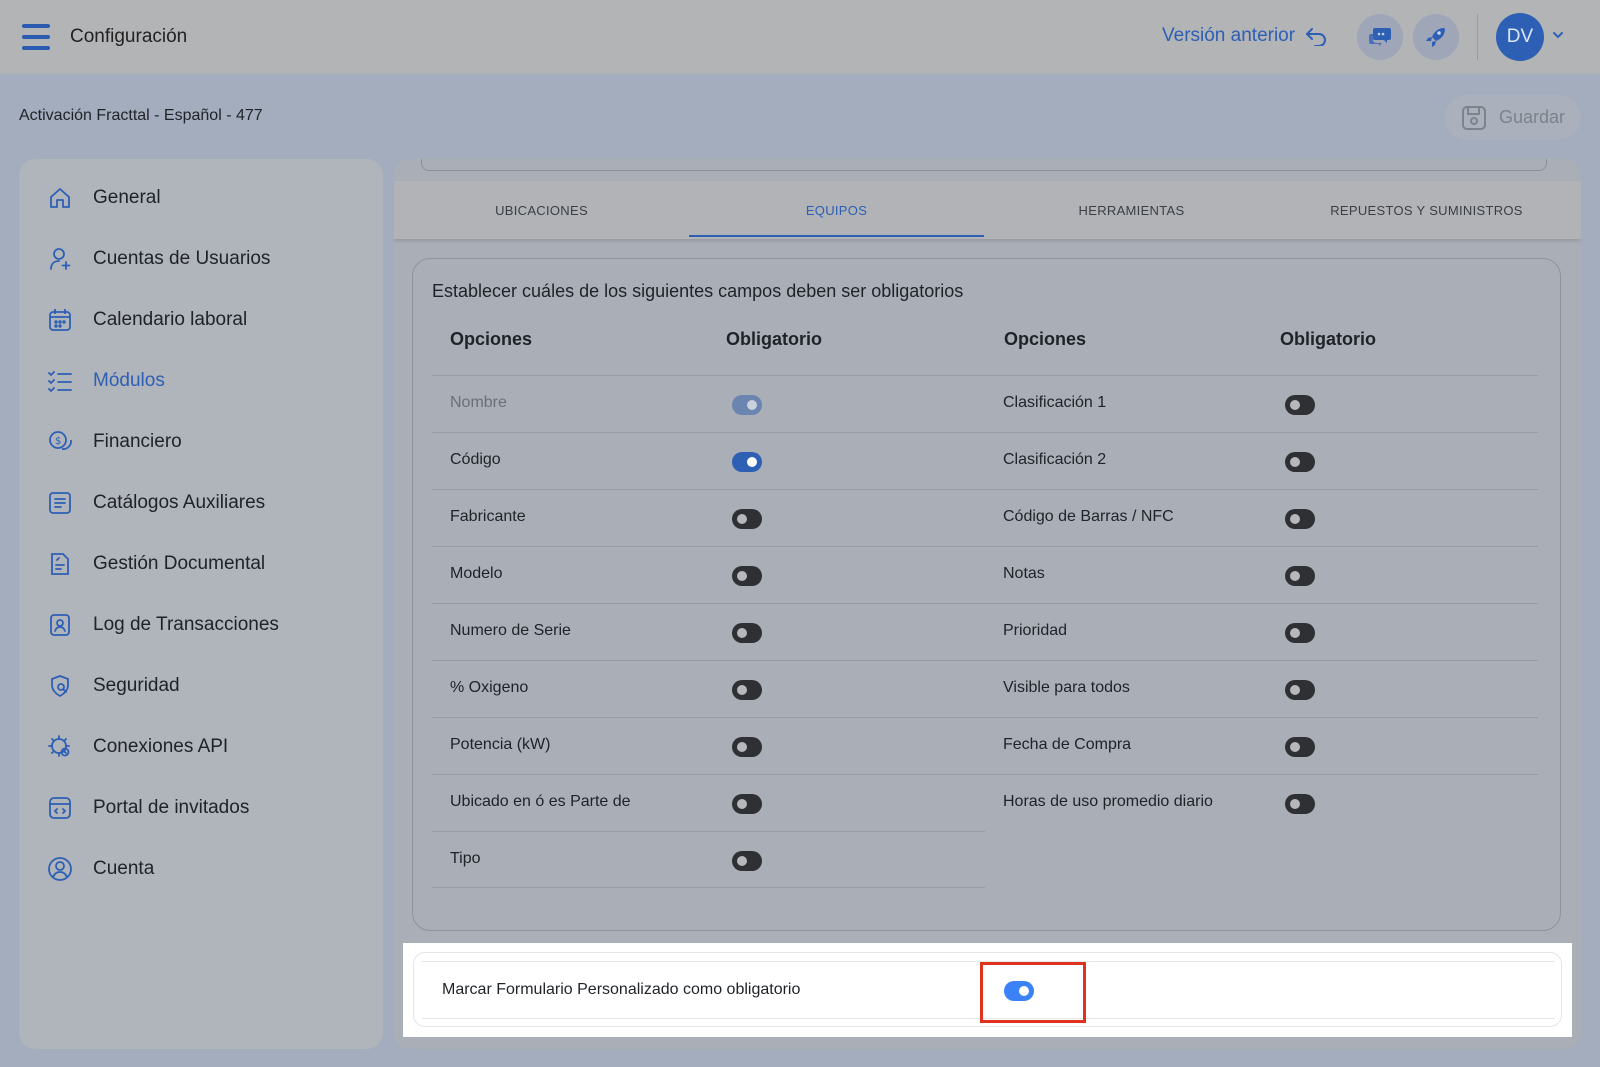  What do you see at coordinates (1300, 804) in the screenshot?
I see `toggle-daily-hours-required` at bounding box center [1300, 804].